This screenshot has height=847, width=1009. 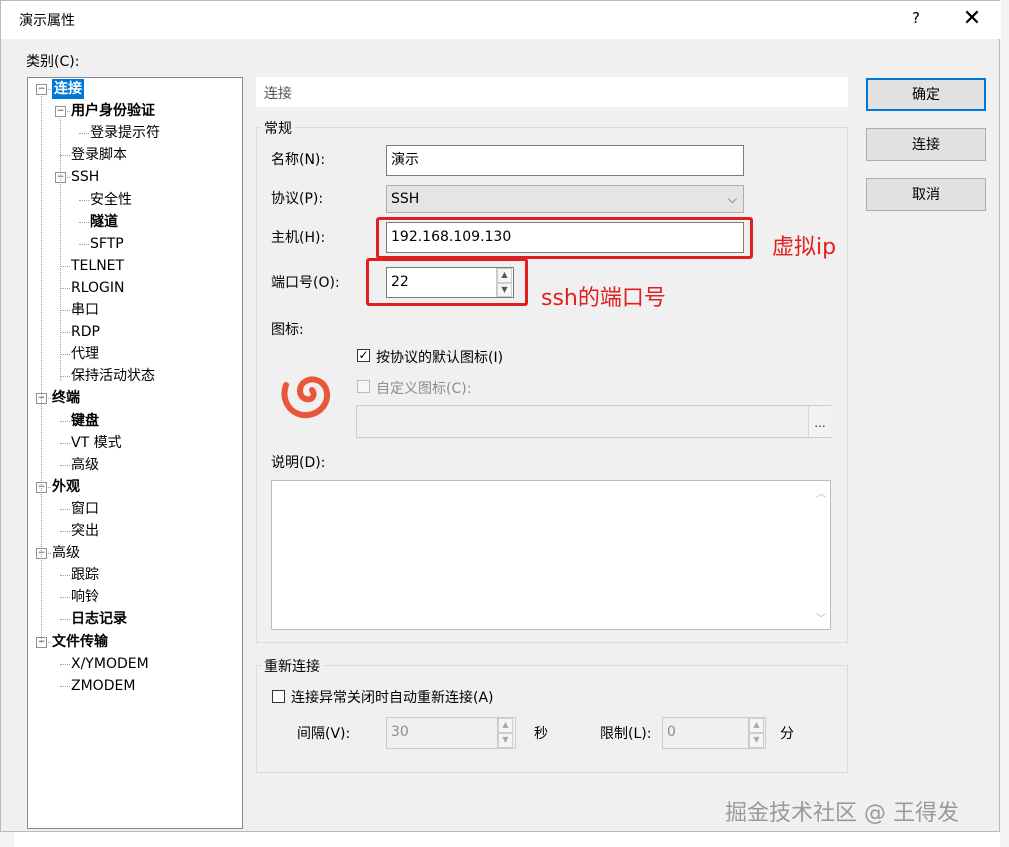 I want to click on default-icon-label: 按协议的默认图标(I), so click(x=440, y=358).